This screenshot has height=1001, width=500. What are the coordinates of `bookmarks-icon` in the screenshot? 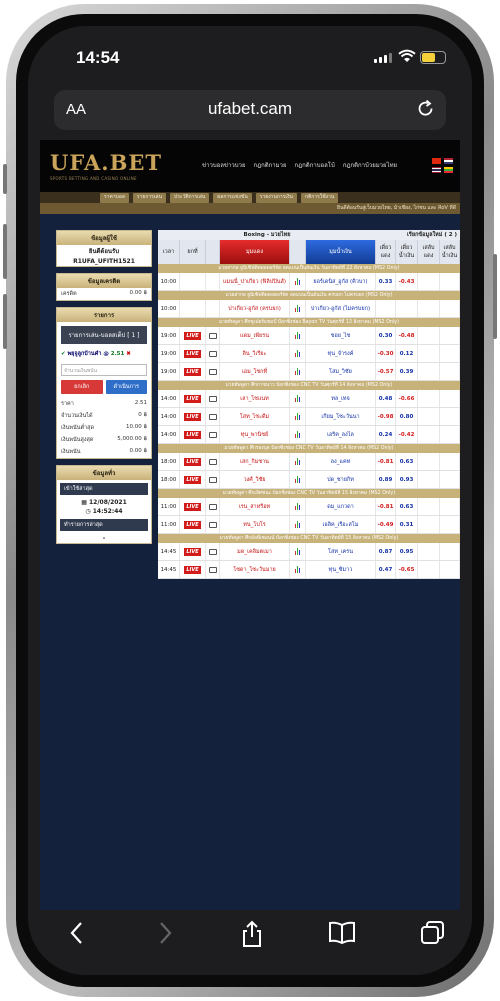 It's located at (342, 933).